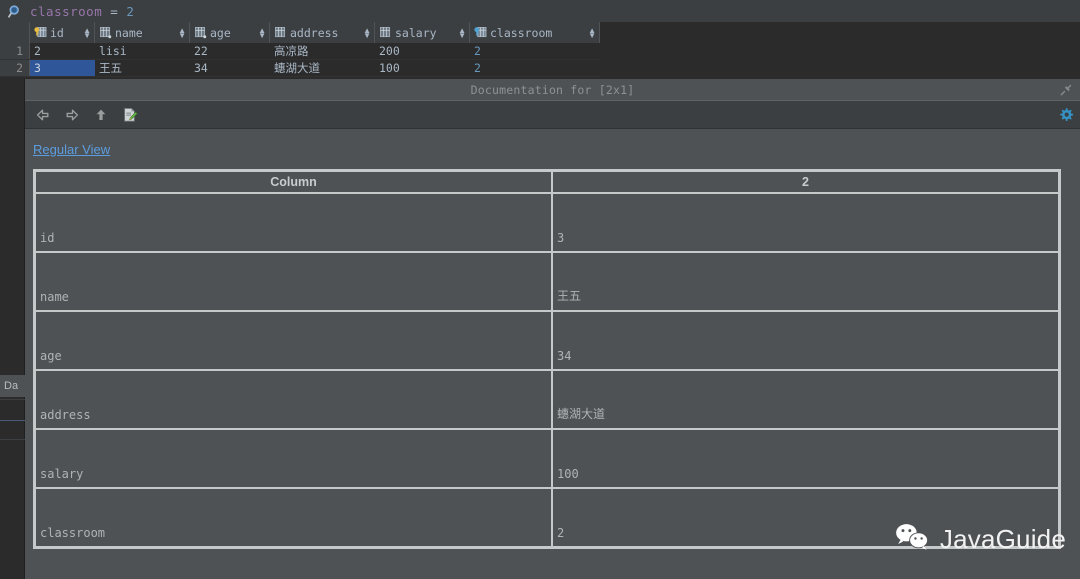  Describe the element at coordinates (142, 51) in the screenshot. I see `grid-cell-name: lisi` at that location.